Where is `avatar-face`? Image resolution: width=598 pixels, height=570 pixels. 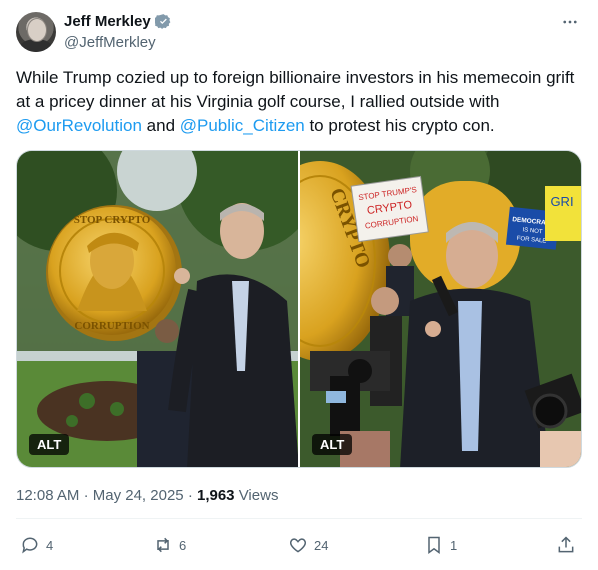 avatar-face is located at coordinates (37, 30).